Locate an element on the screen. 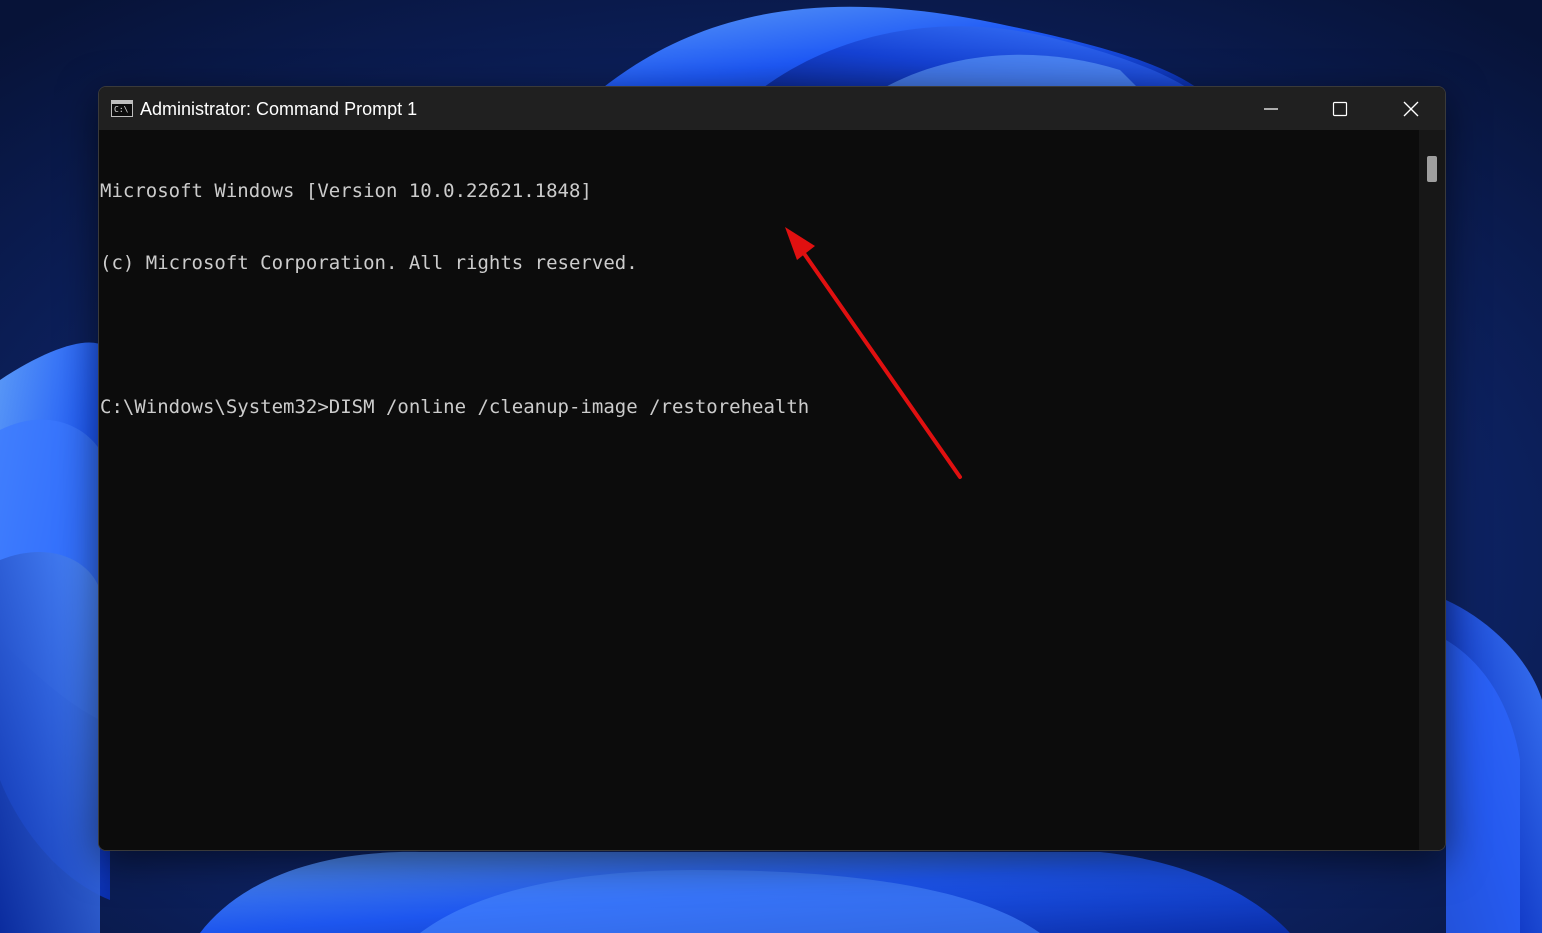  maximize-button is located at coordinates (1340, 108).